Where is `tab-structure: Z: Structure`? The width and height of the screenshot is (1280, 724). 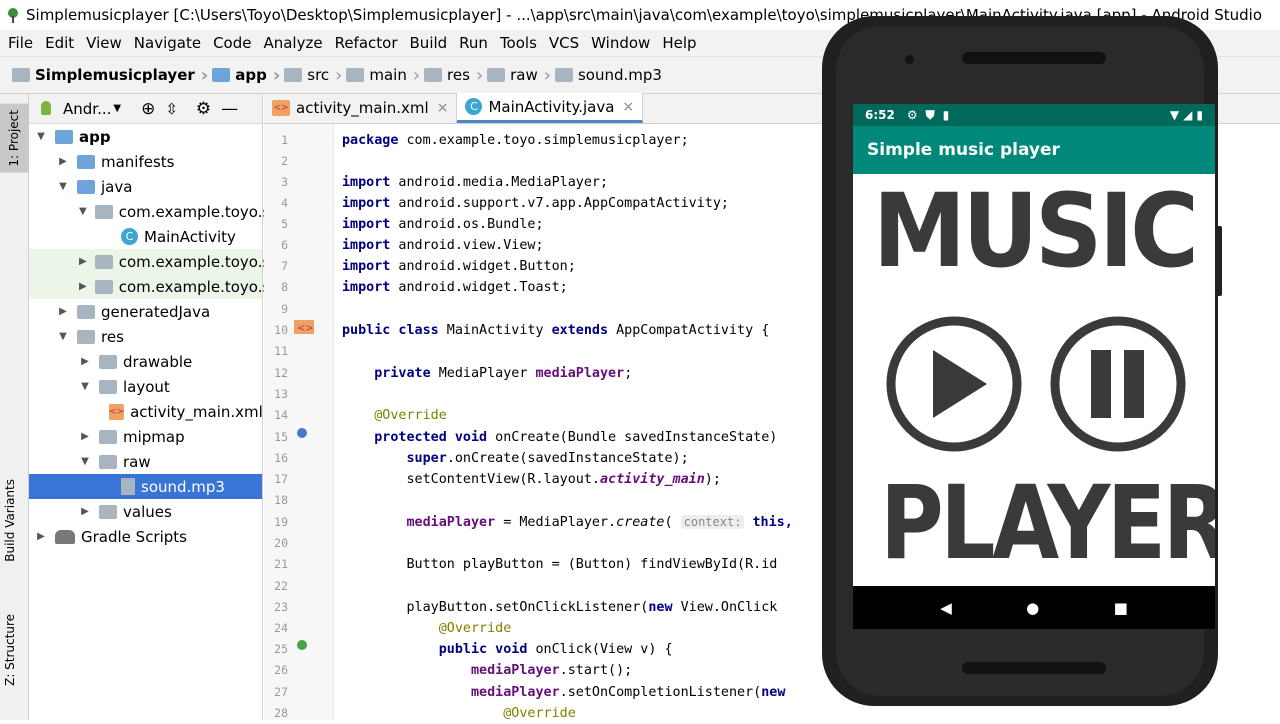
tab-structure: Z: Structure is located at coordinates (10, 650).